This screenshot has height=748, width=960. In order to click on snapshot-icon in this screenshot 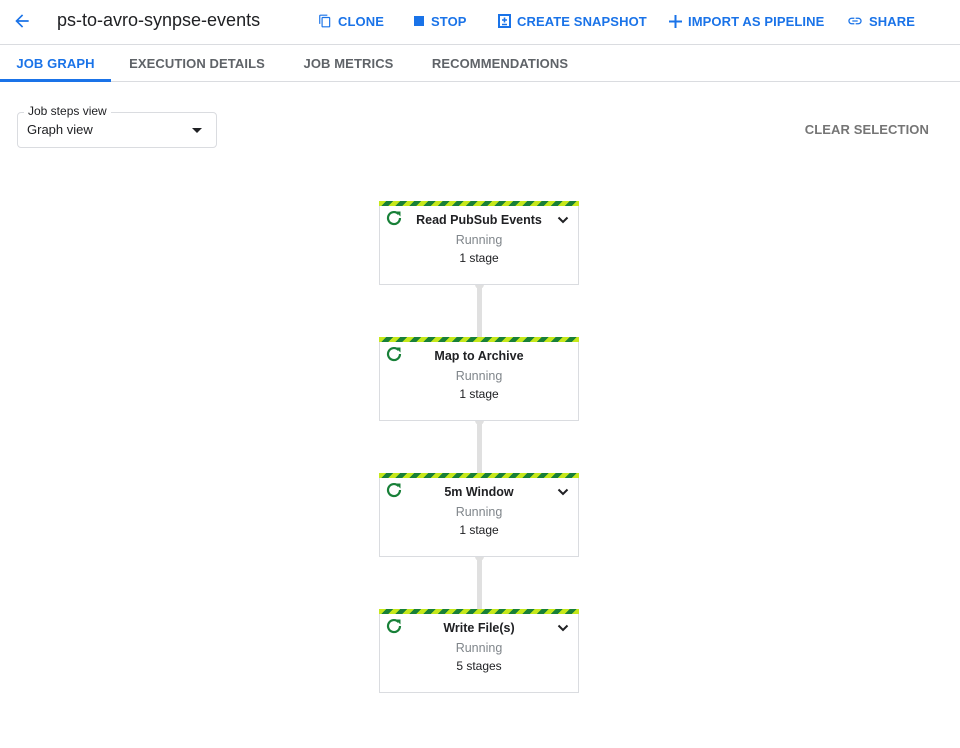, I will do `click(504, 21)`.